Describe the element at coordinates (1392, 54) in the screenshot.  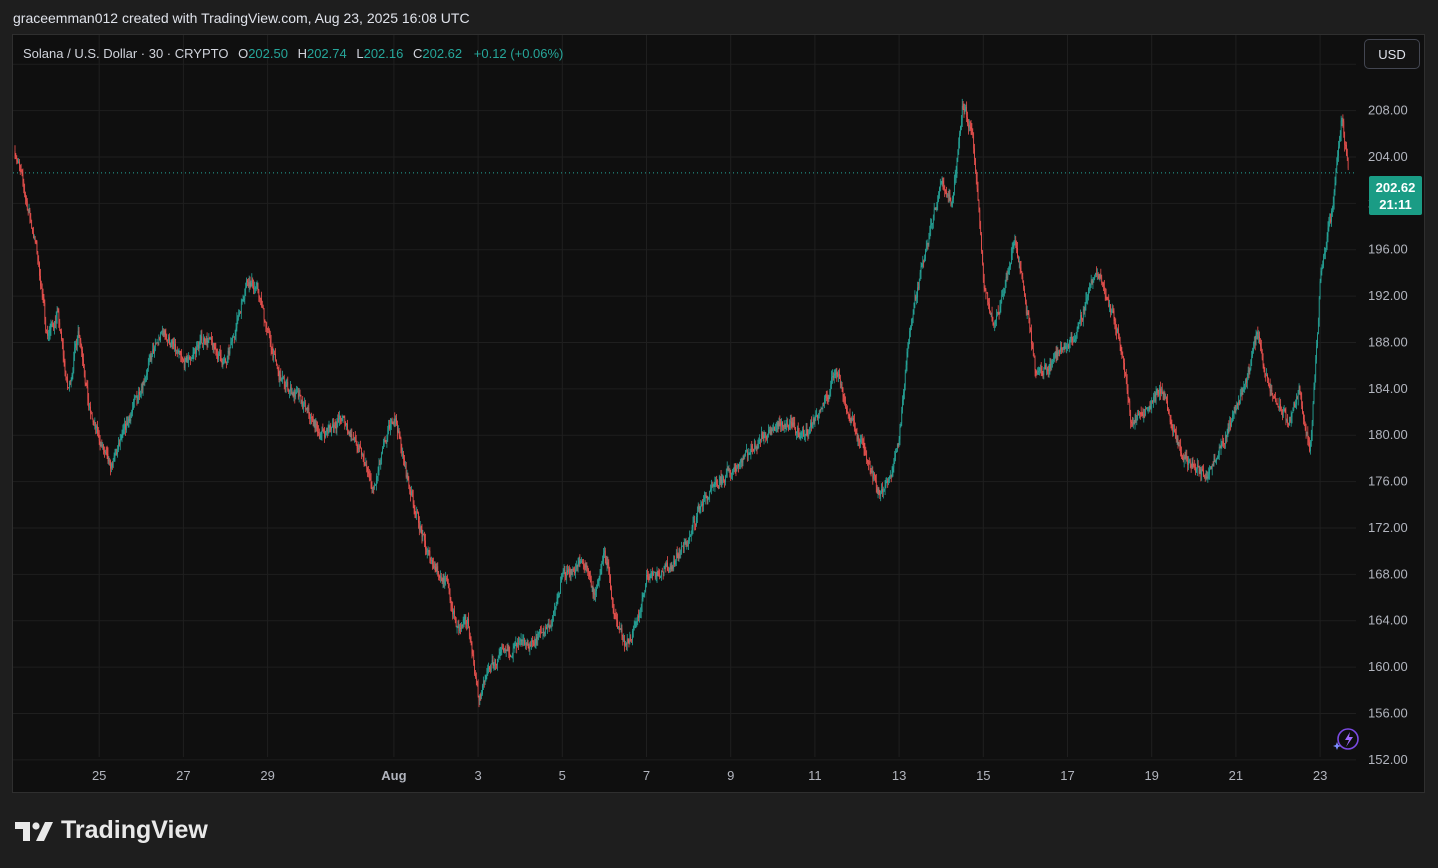
I see `currency-button: USD` at that location.